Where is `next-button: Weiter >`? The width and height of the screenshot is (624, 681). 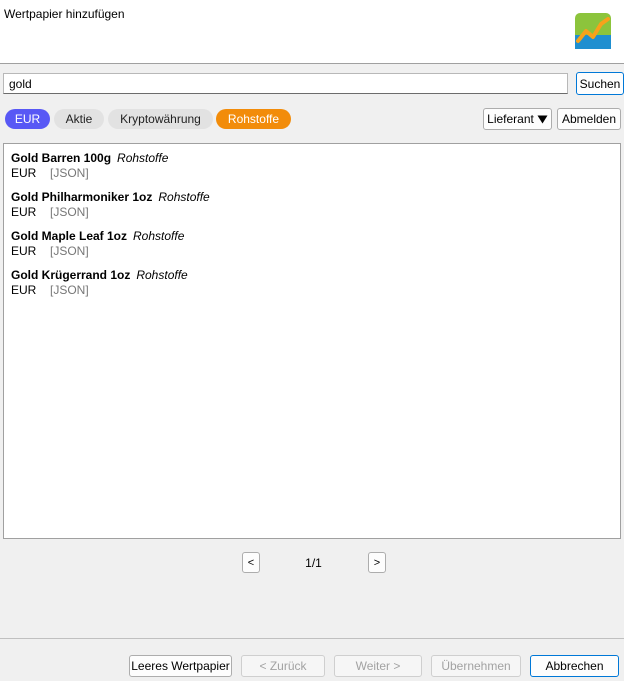 next-button: Weiter > is located at coordinates (378, 666).